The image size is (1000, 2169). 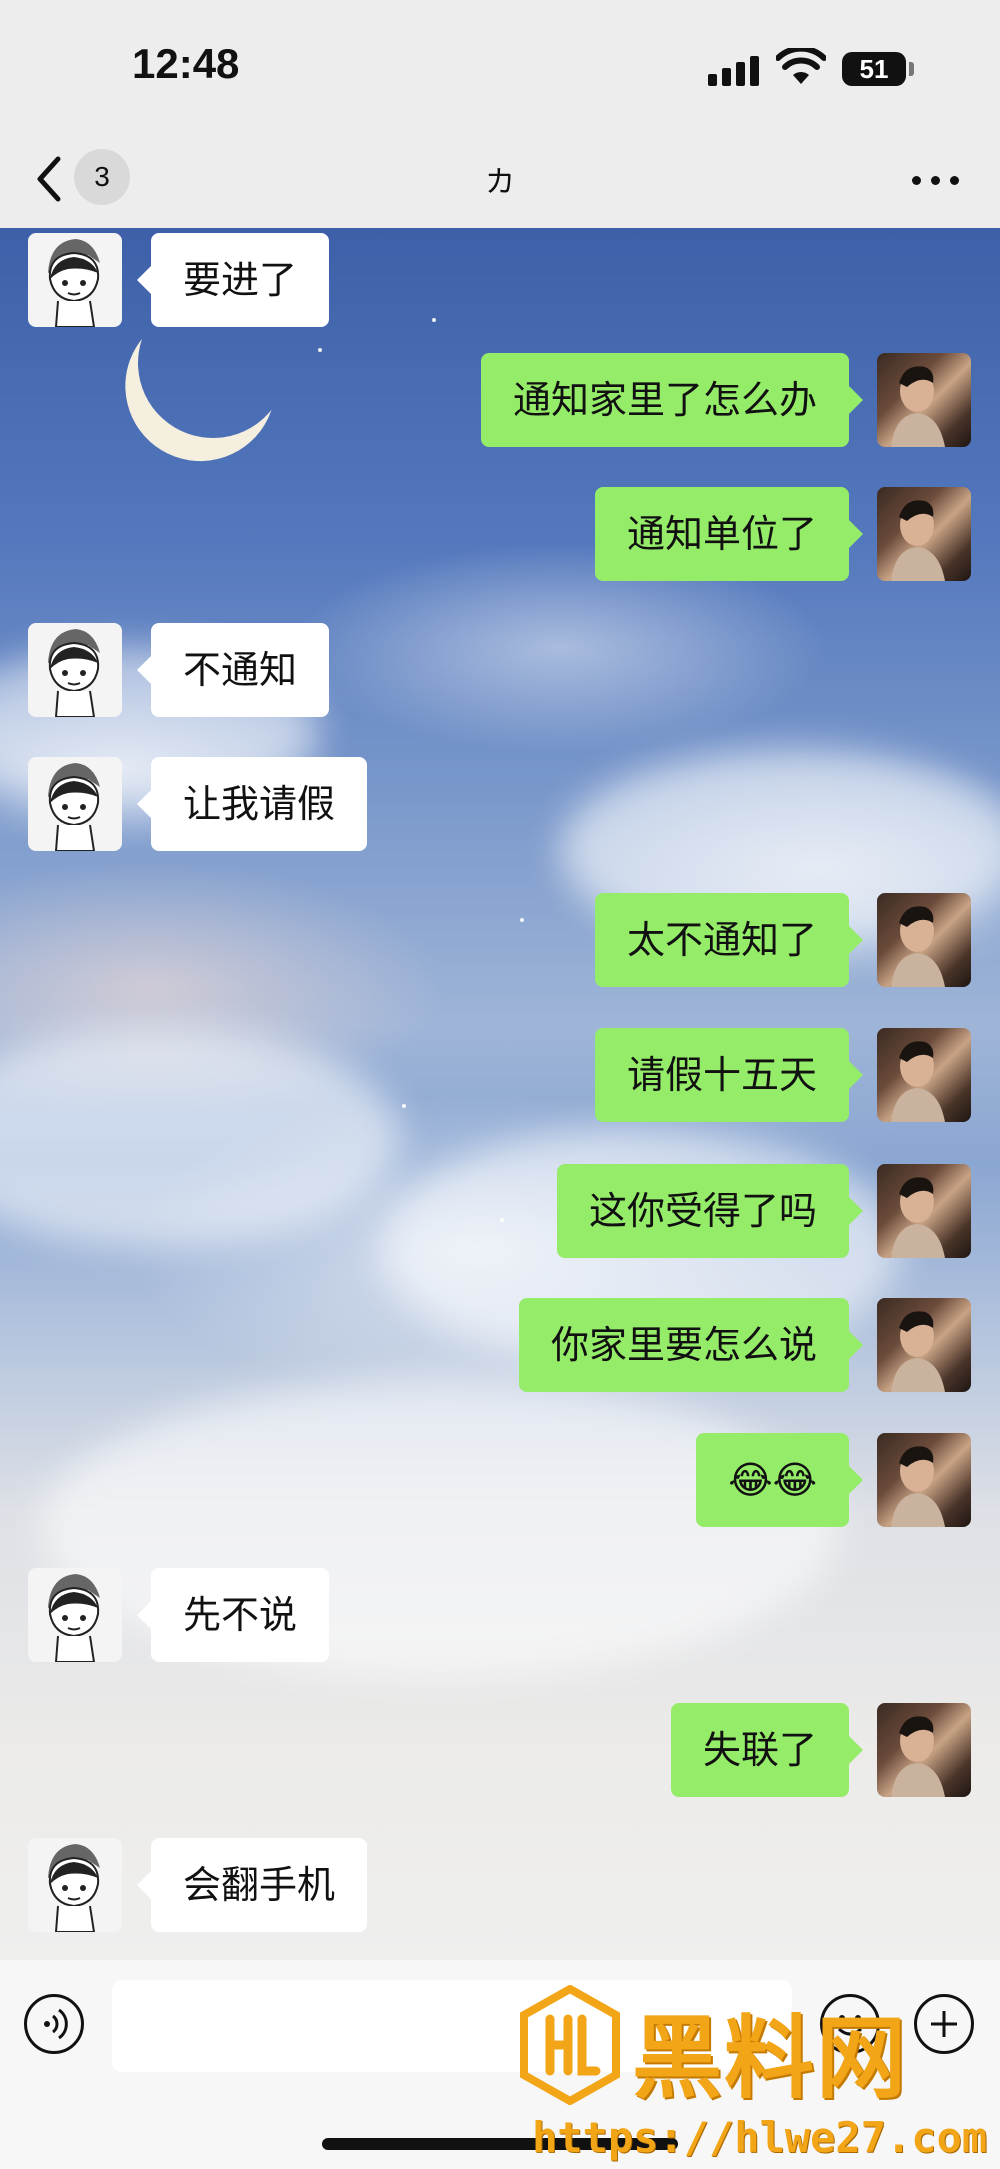 I want to click on ellipsis-icon, so click(x=936, y=180).